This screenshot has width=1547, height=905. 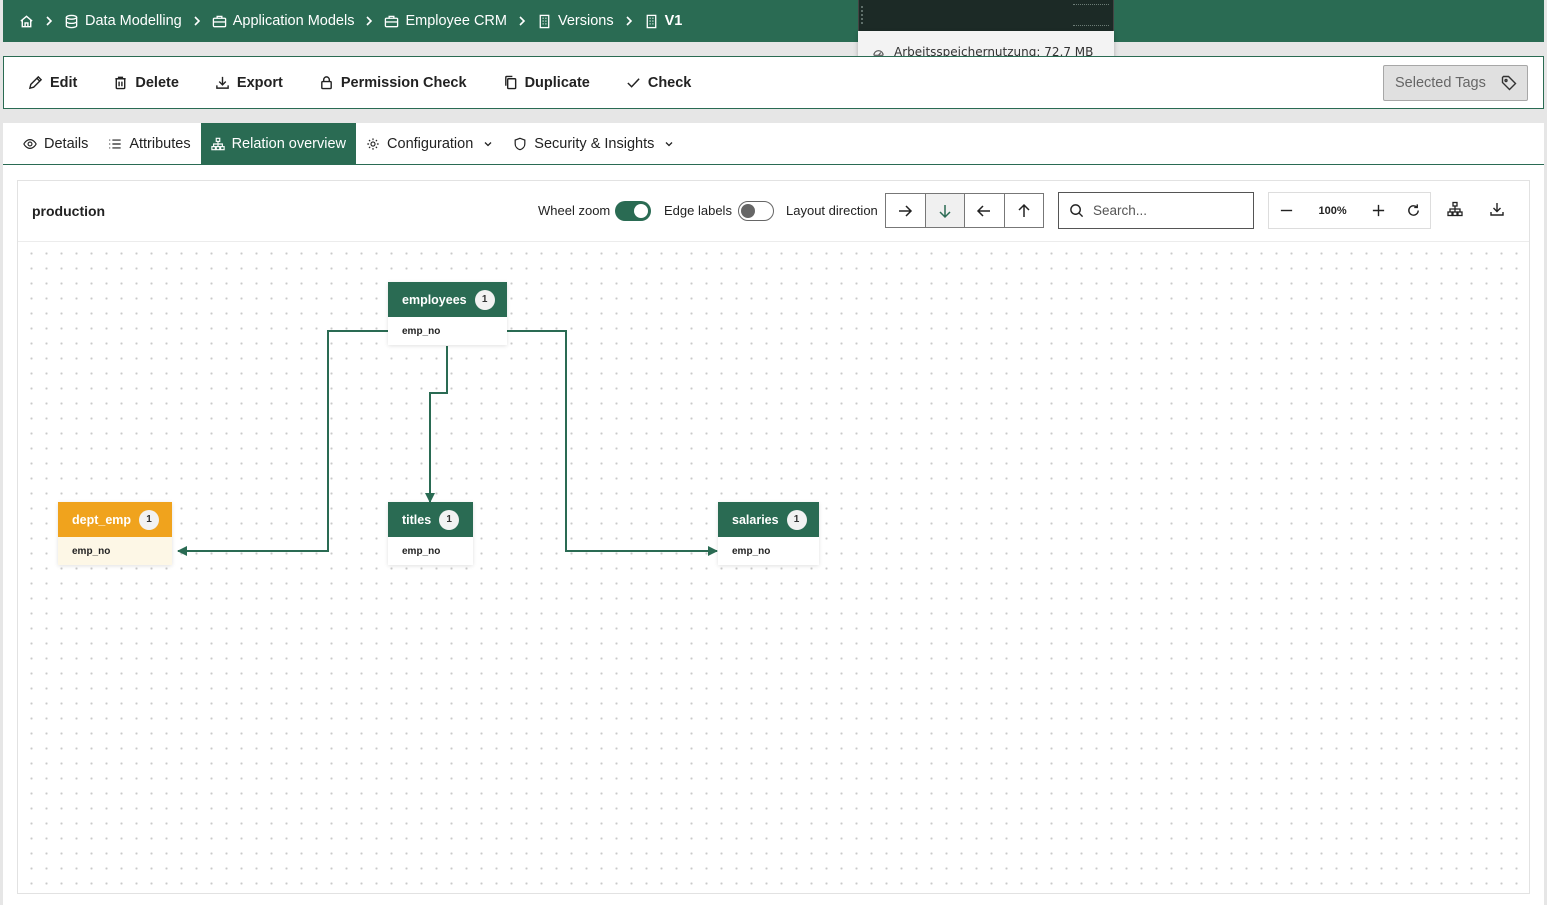 I want to click on tab-label: Details, so click(x=66, y=143).